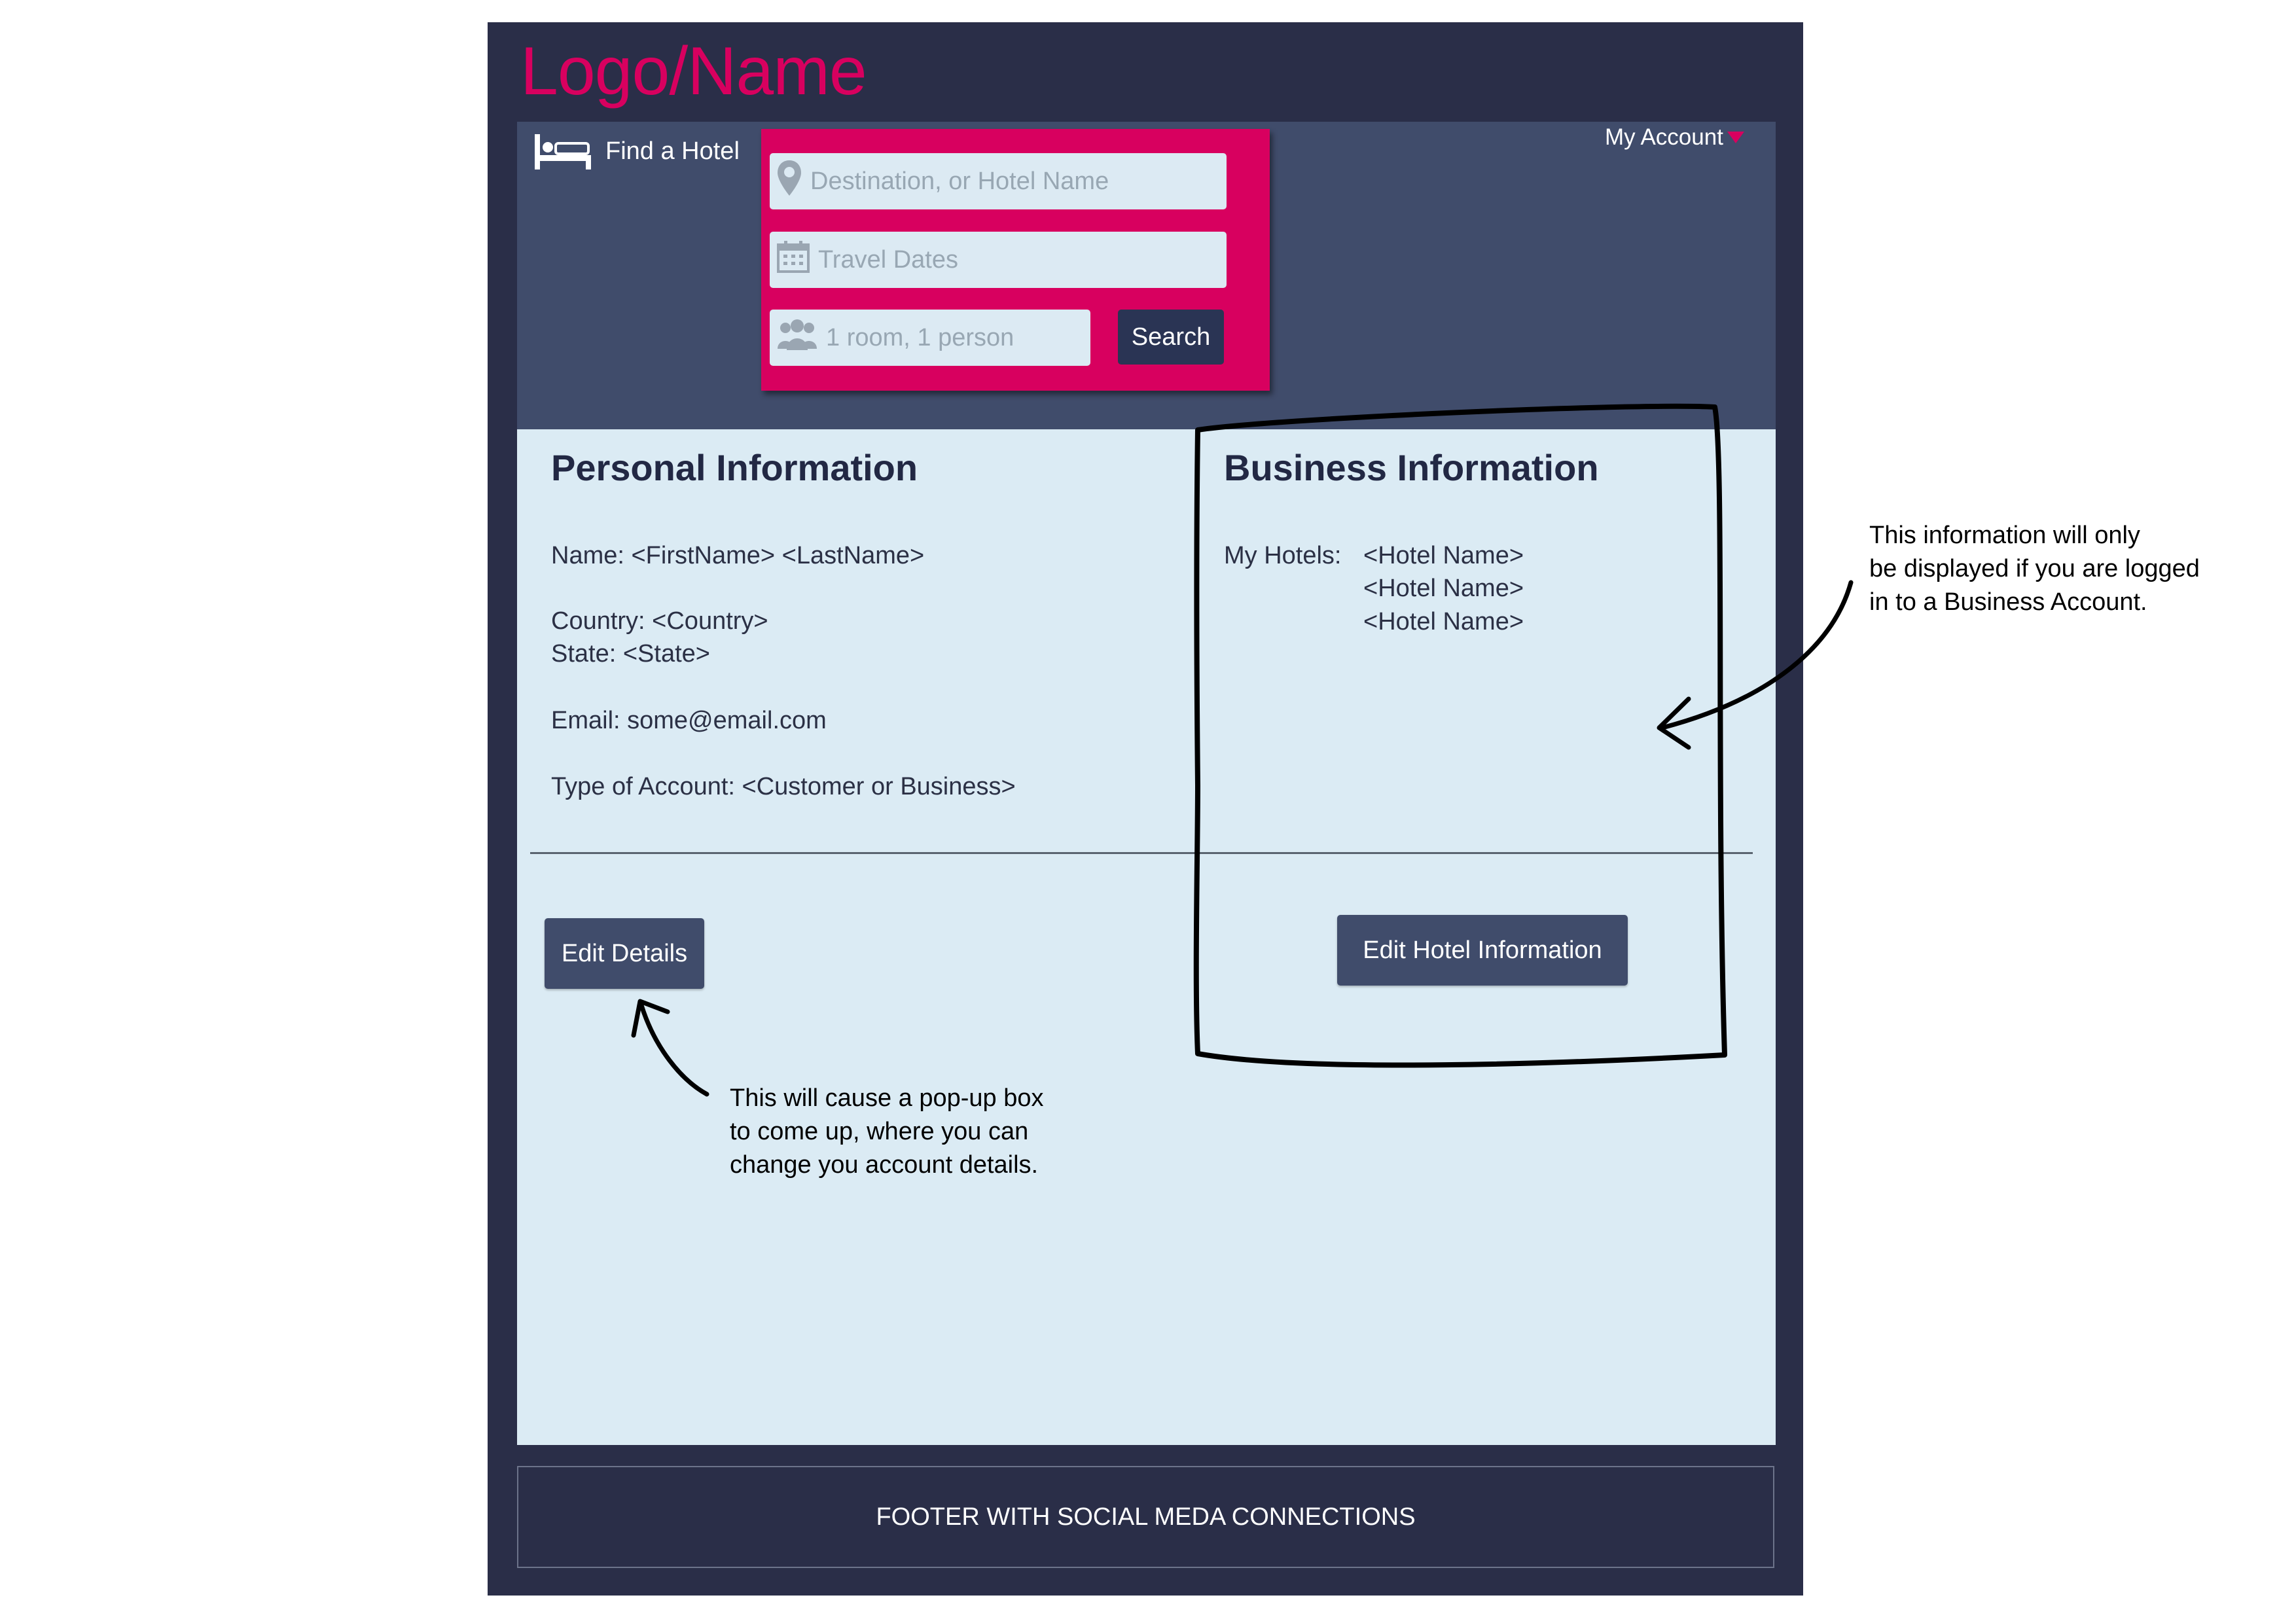  I want to click on note-line: This will cause a pop-up box, so click(887, 1098).